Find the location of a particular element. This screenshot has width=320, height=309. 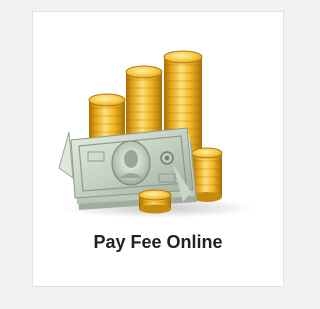

coin-stack-far-right is located at coordinates (207, 174).